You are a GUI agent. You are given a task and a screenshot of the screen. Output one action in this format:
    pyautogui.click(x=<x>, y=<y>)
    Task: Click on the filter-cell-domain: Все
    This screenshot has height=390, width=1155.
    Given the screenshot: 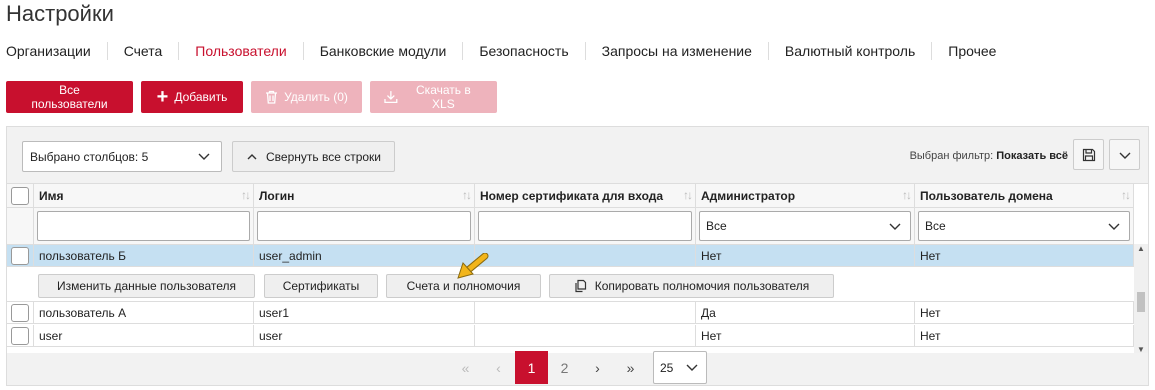 What is the action you would take?
    pyautogui.click(x=1024, y=226)
    